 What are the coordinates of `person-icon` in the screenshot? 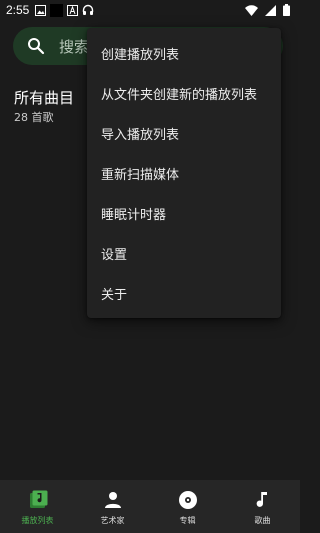 It's located at (113, 500).